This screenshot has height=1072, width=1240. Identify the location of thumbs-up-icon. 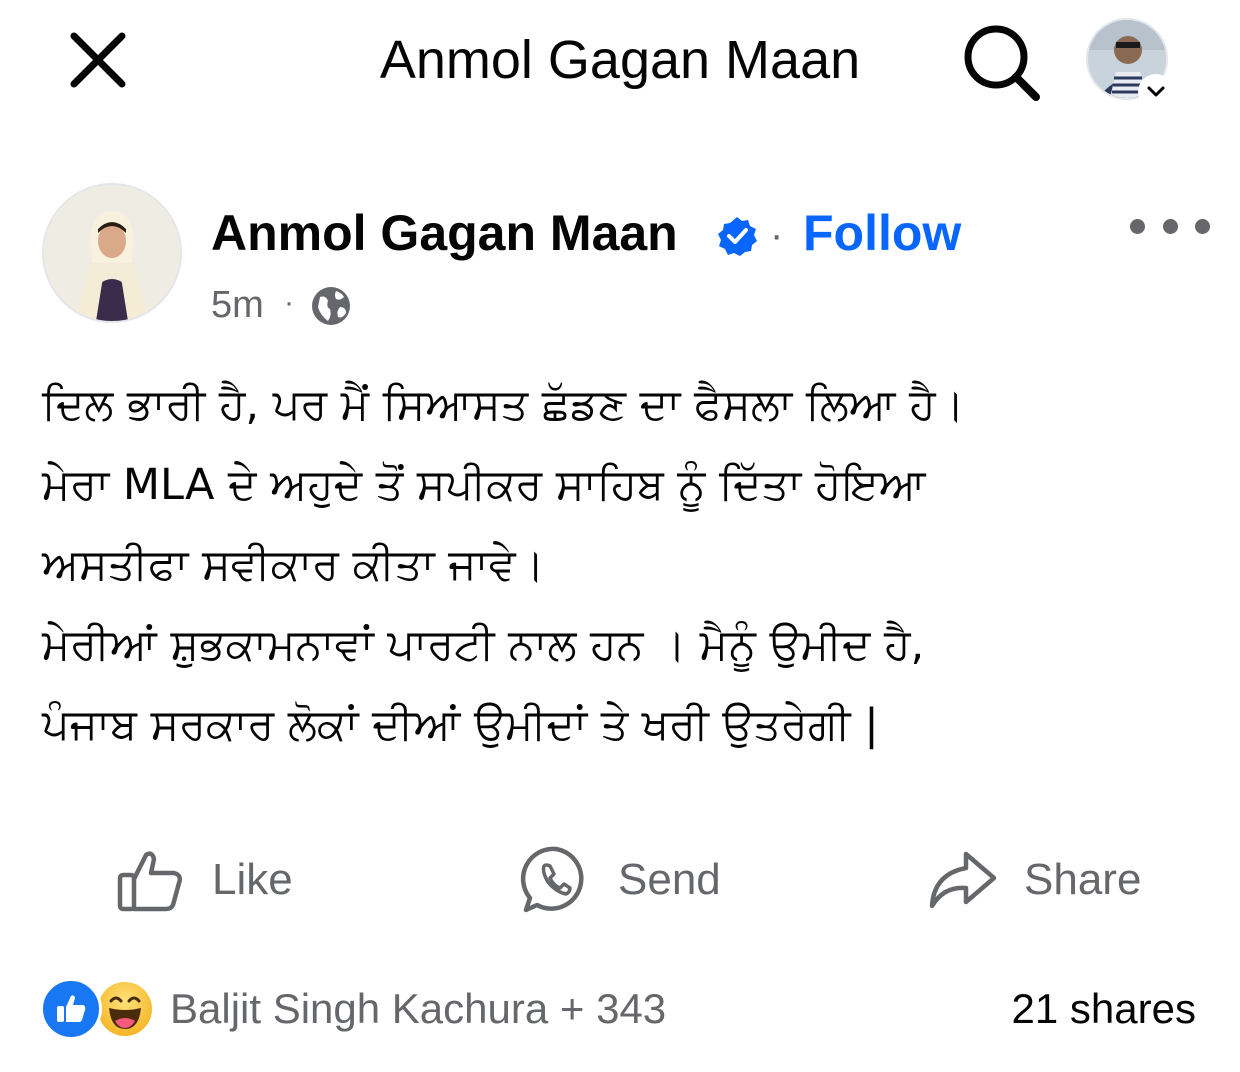
(150, 881).